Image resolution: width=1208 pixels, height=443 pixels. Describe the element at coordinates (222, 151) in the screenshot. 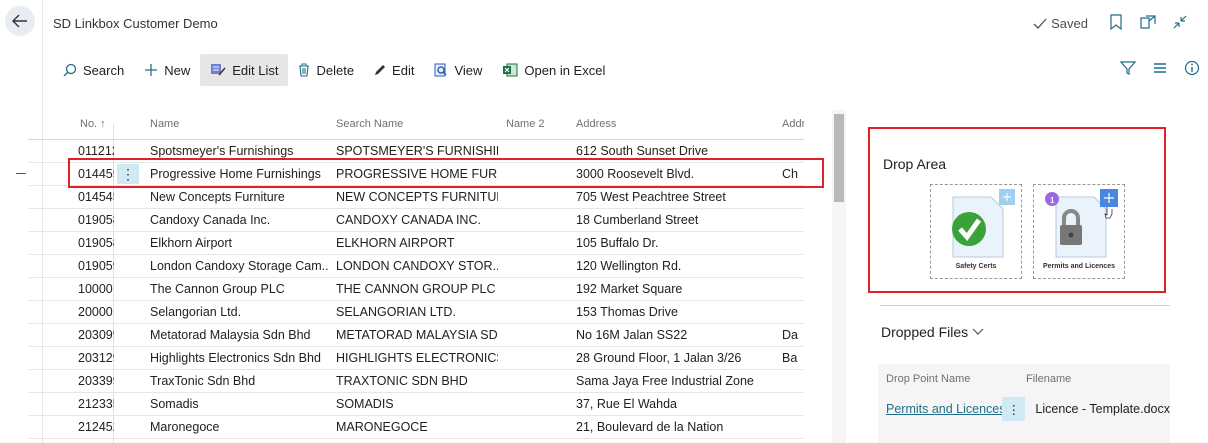

I see `cell-name: Spotsmeyer's Furnishings` at that location.